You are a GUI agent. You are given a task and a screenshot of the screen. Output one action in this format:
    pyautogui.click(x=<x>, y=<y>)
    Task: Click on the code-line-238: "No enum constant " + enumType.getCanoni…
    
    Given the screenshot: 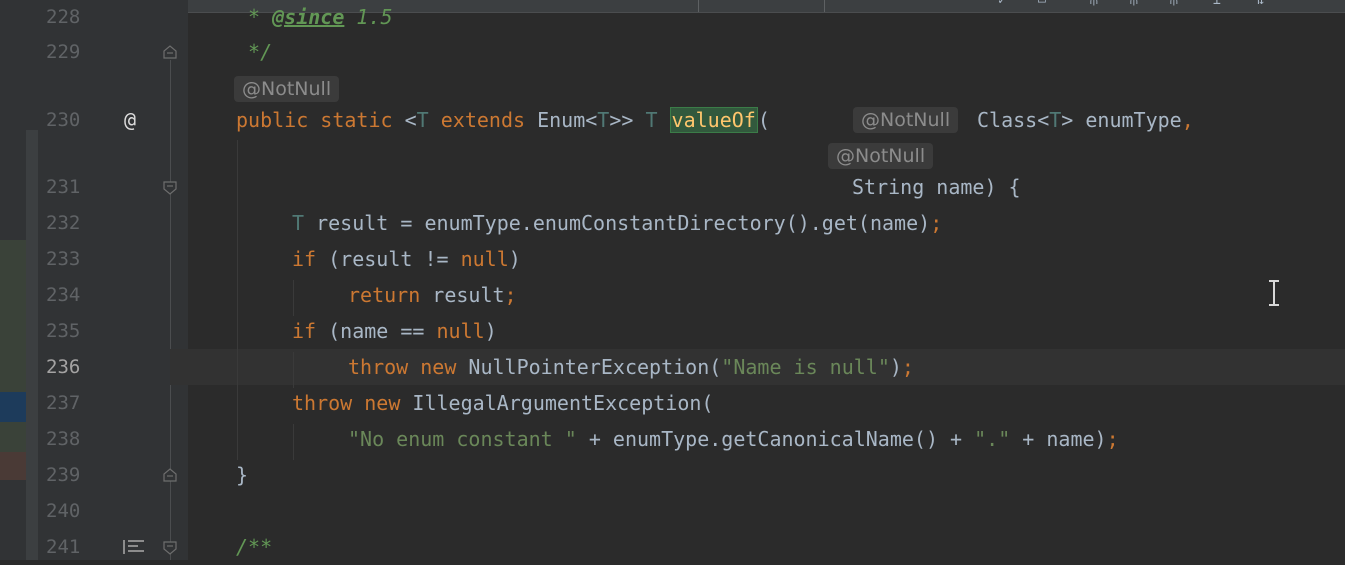 What is the action you would take?
    pyautogui.click(x=733, y=439)
    